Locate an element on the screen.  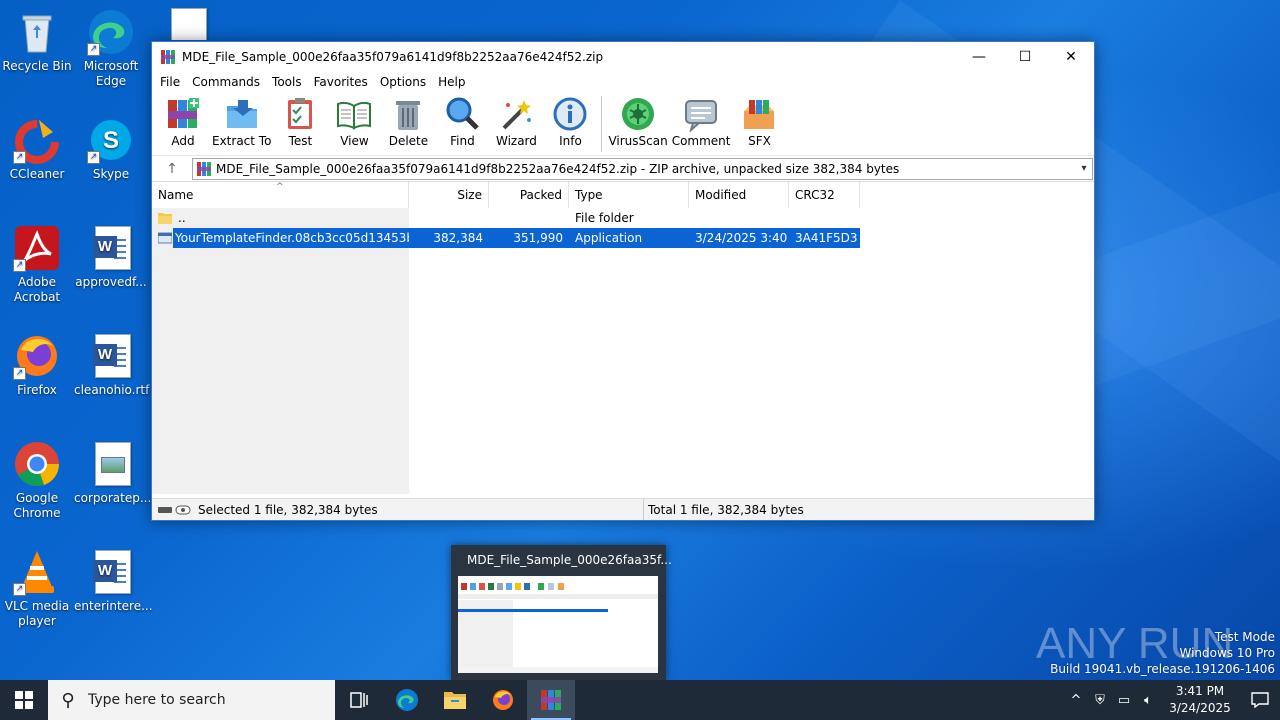
archive-icon is located at coordinates (204, 168).